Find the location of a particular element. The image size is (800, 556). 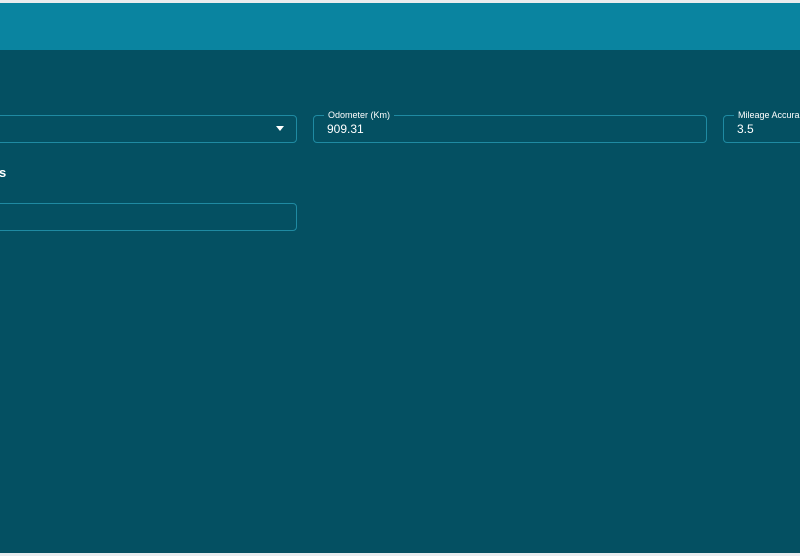

mileage-accuracy-value: 3.5 is located at coordinates (745, 129).